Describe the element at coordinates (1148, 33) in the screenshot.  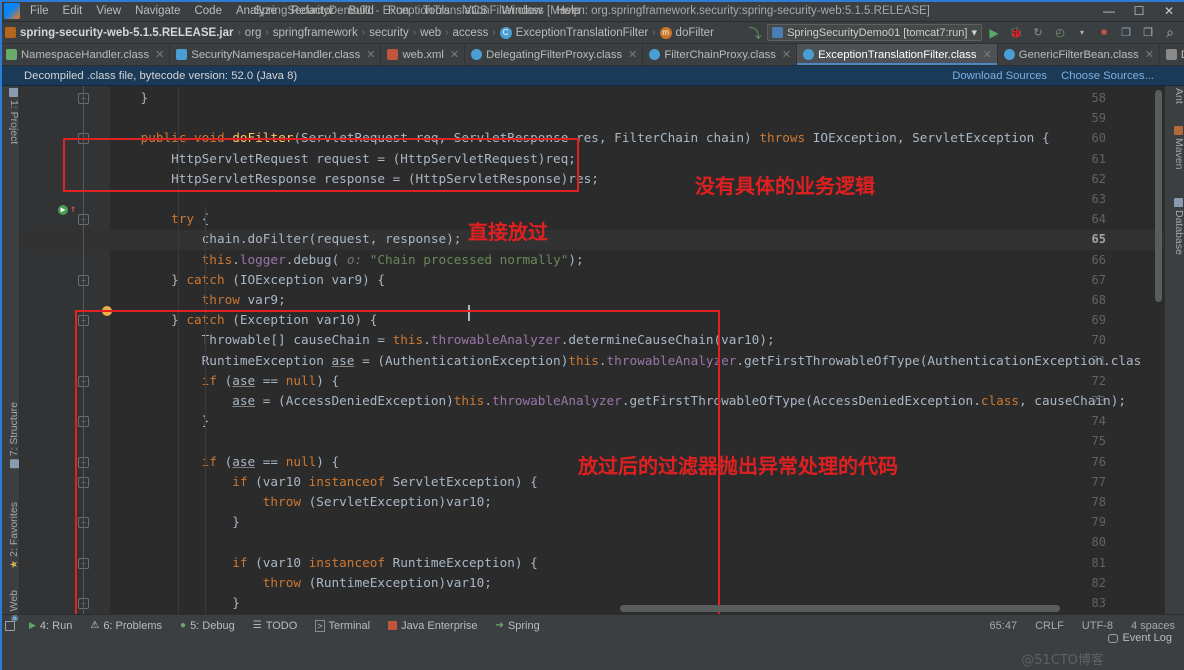
I see `settings-icon: ❐` at that location.